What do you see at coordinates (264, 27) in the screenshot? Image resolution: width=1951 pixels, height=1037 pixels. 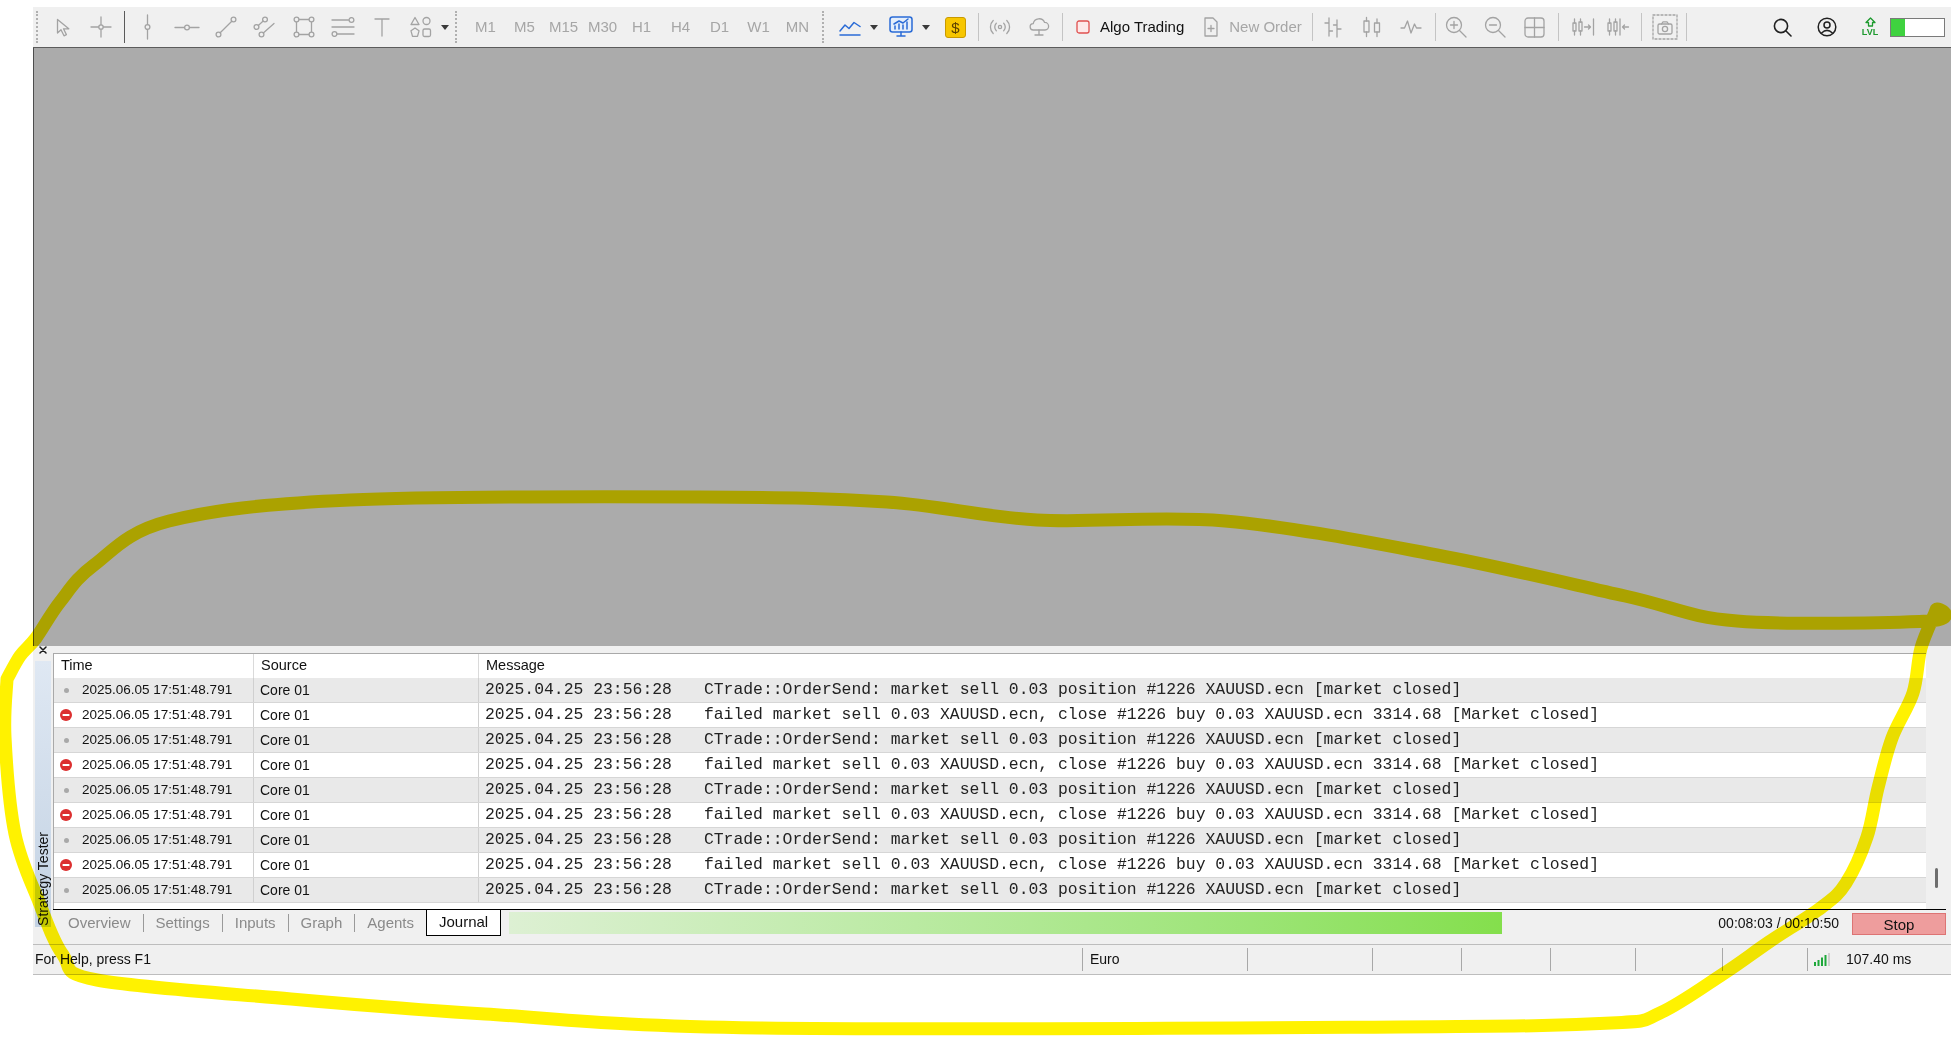 I see `parallel-lines-icon` at bounding box center [264, 27].